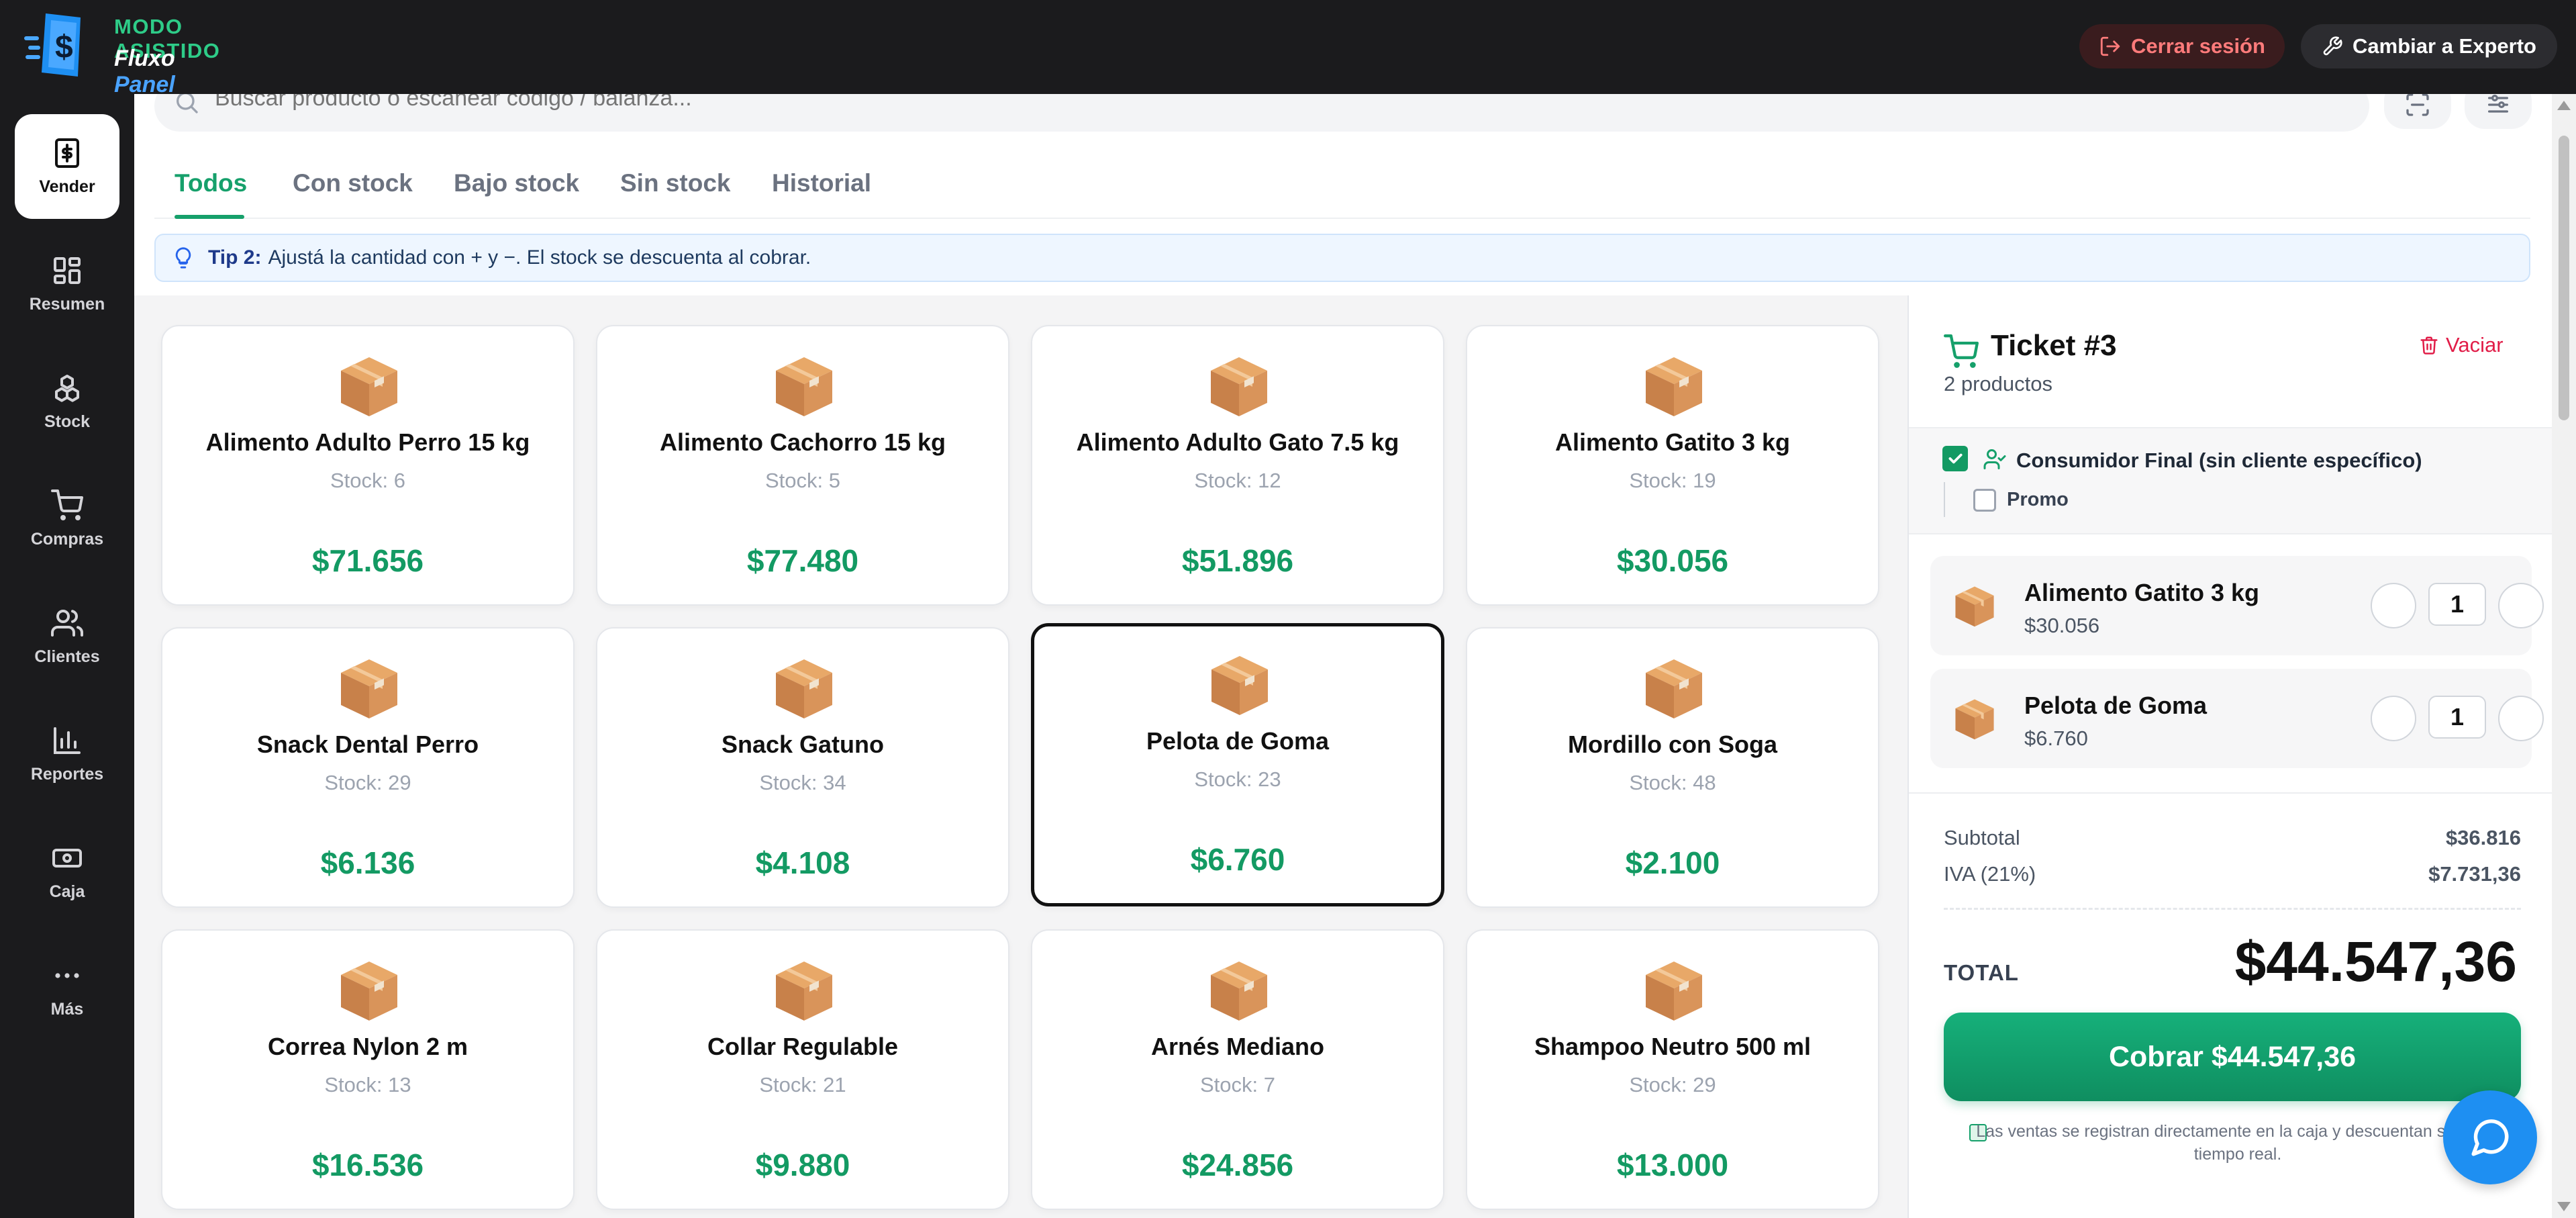  Describe the element at coordinates (2498, 105) in the screenshot. I see `filters-button` at that location.